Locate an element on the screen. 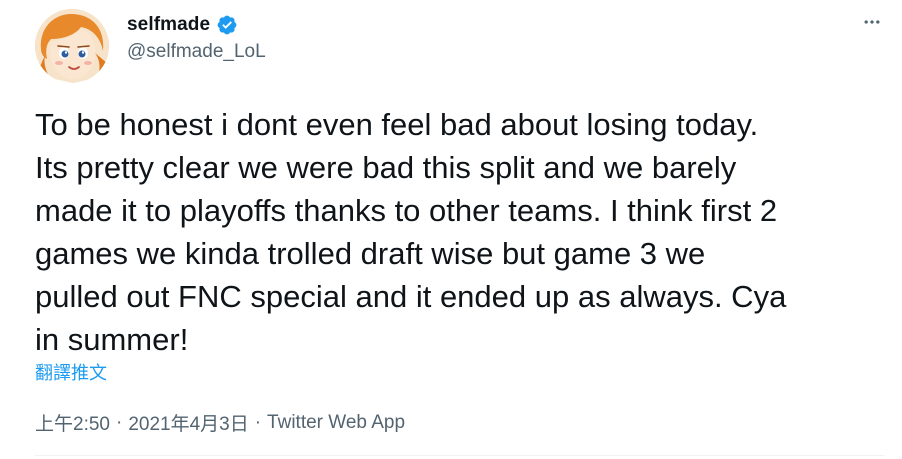 The height and width of the screenshot is (459, 902). display-name-row: selfmade is located at coordinates (196, 25).